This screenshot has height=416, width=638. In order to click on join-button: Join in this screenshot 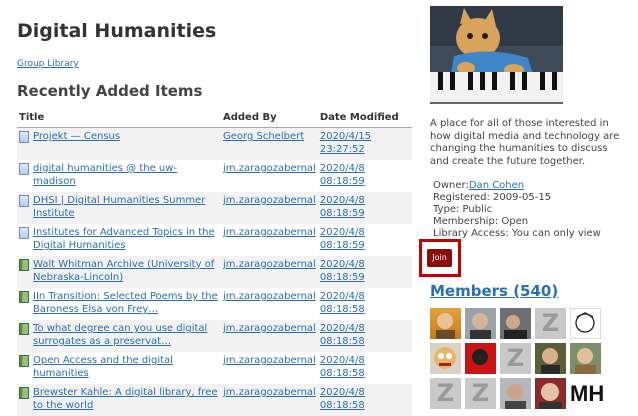, I will do `click(439, 258)`.